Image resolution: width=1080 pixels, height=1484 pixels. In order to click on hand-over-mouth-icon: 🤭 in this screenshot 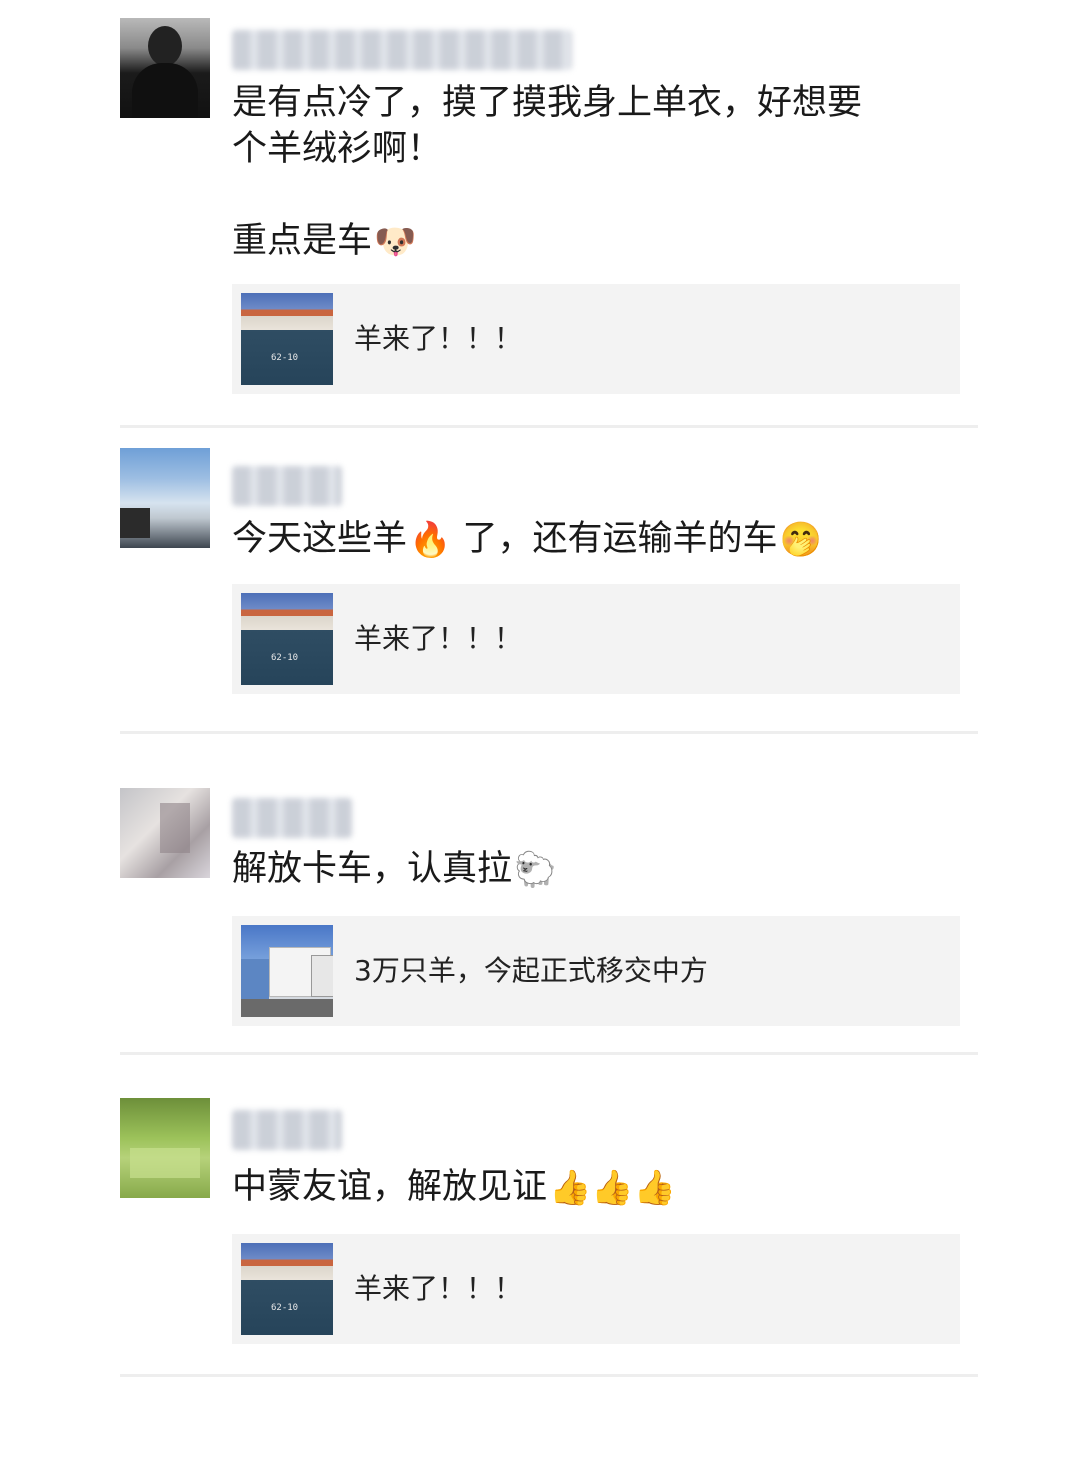, I will do `click(800, 540)`.